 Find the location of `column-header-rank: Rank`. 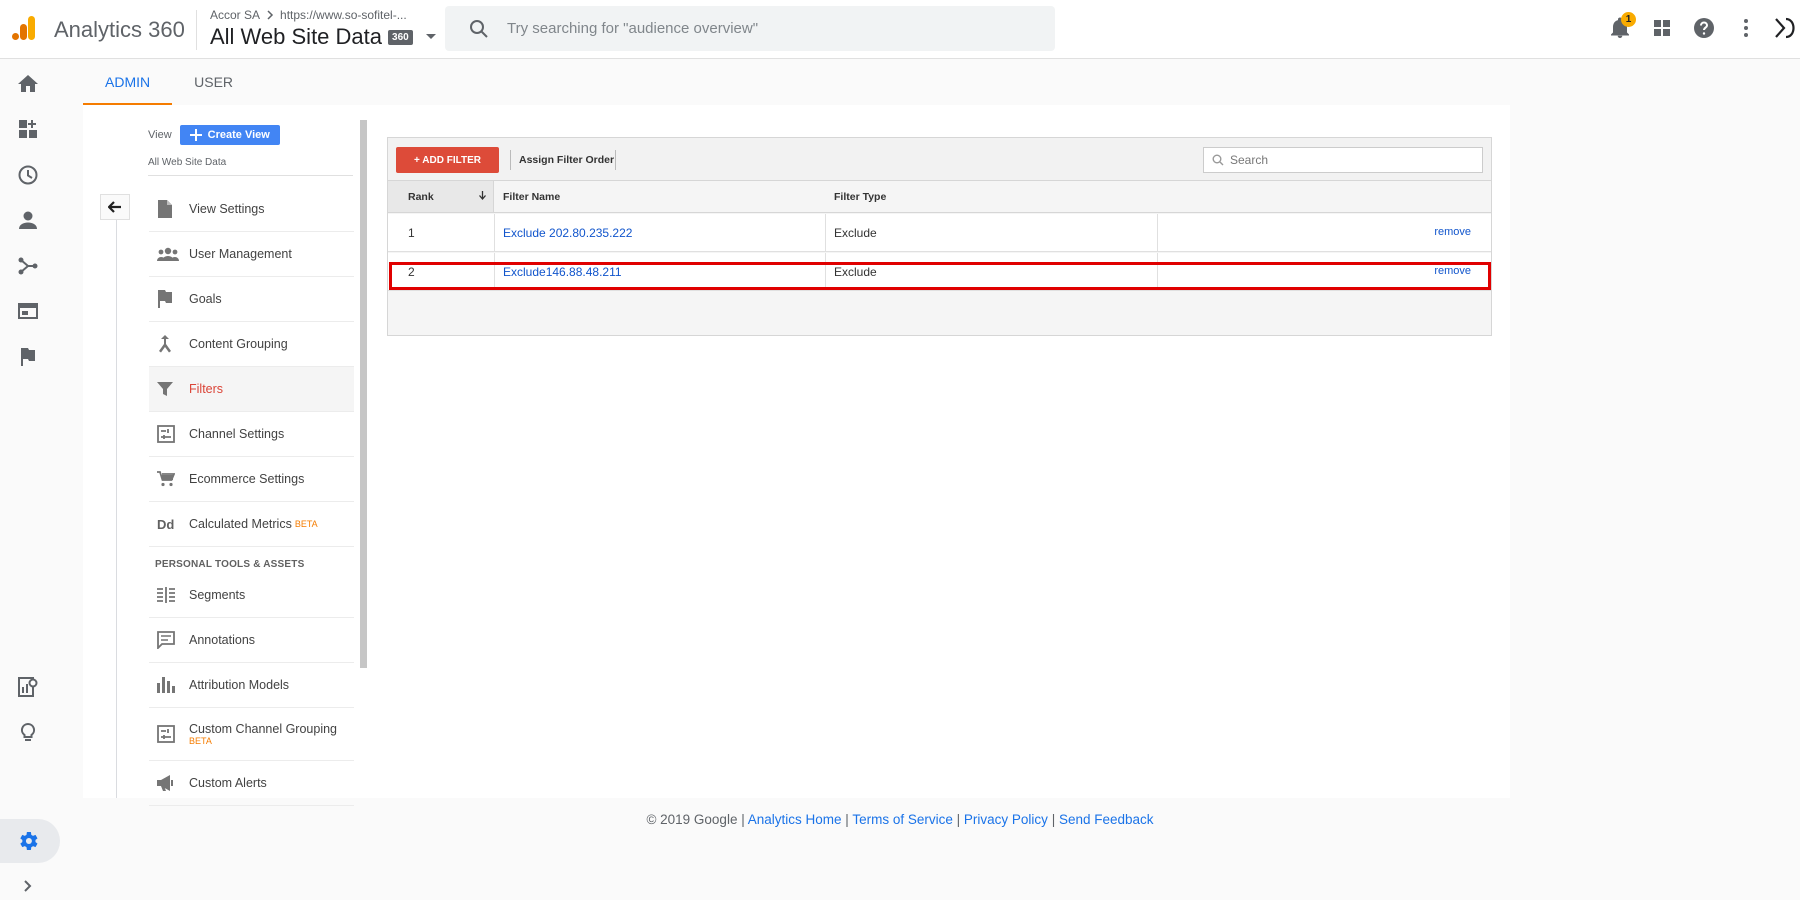

column-header-rank: Rank is located at coordinates (441, 196).